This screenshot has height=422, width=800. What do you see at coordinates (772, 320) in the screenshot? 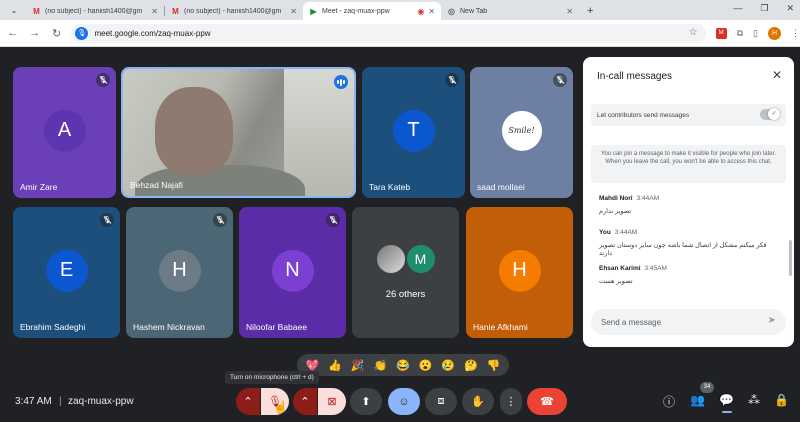
I see `send-icon: ➤` at bounding box center [772, 320].